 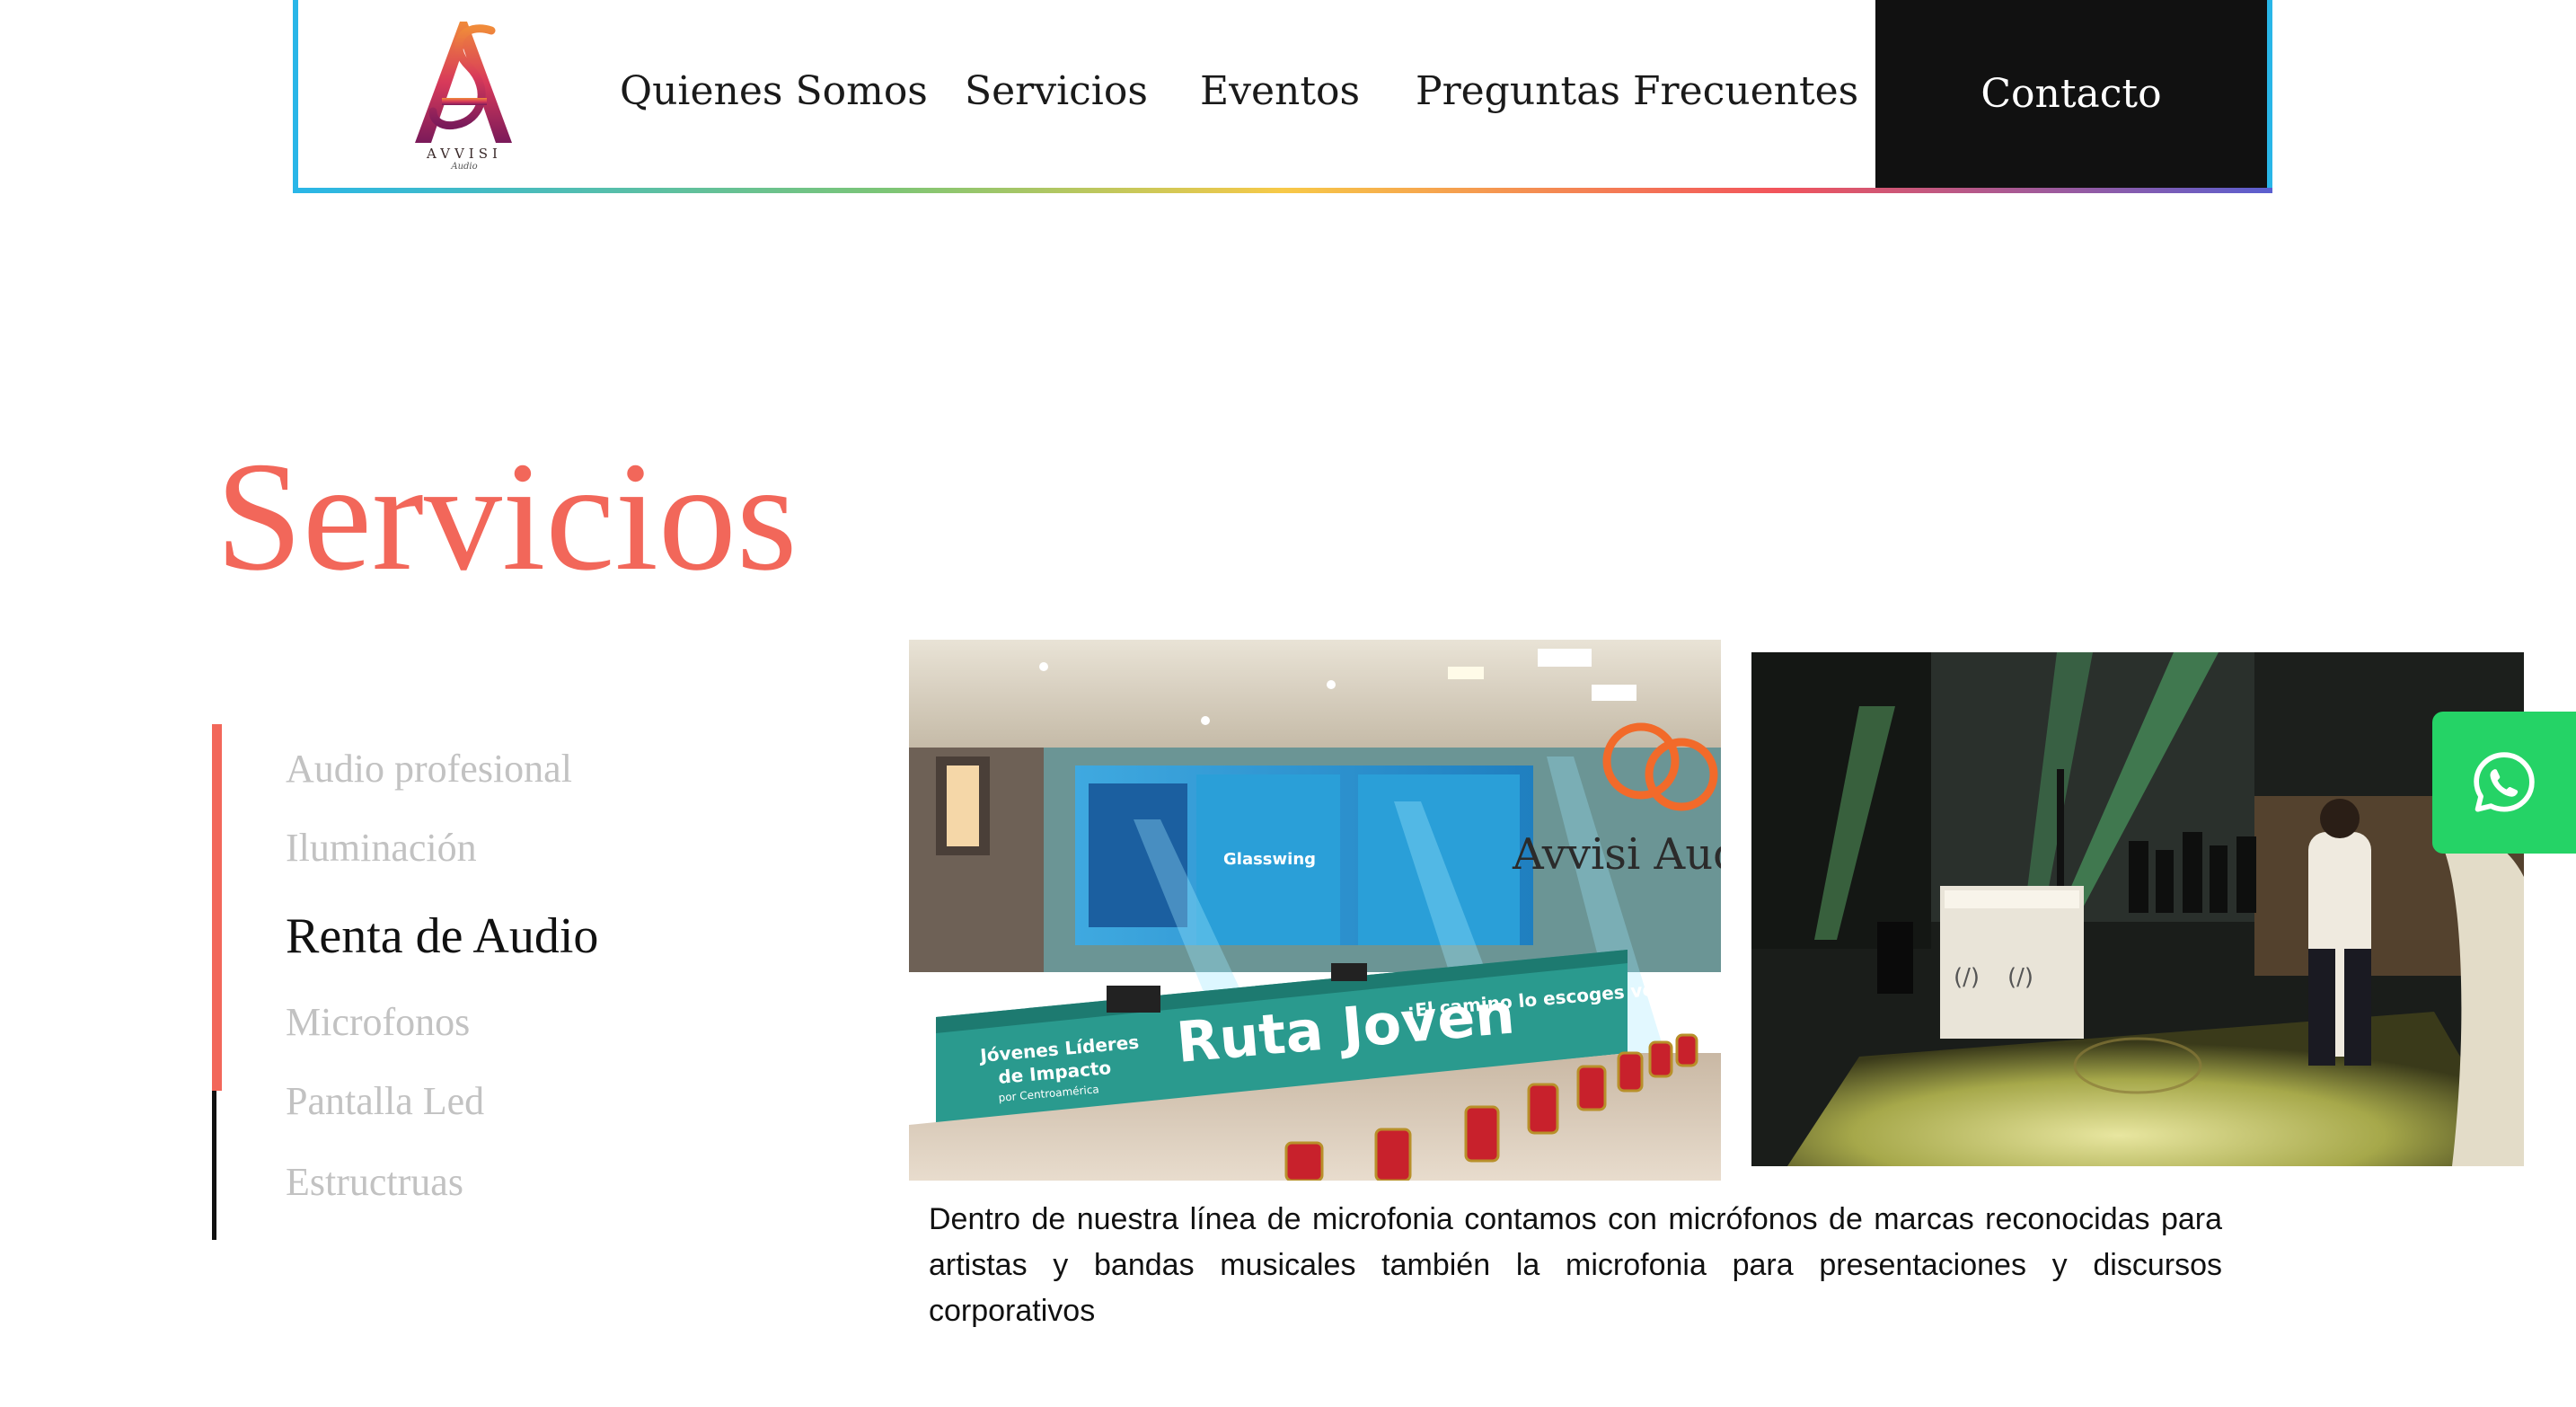 I want to click on service-menu-iluminacion: Iluminación, so click(x=381, y=848).